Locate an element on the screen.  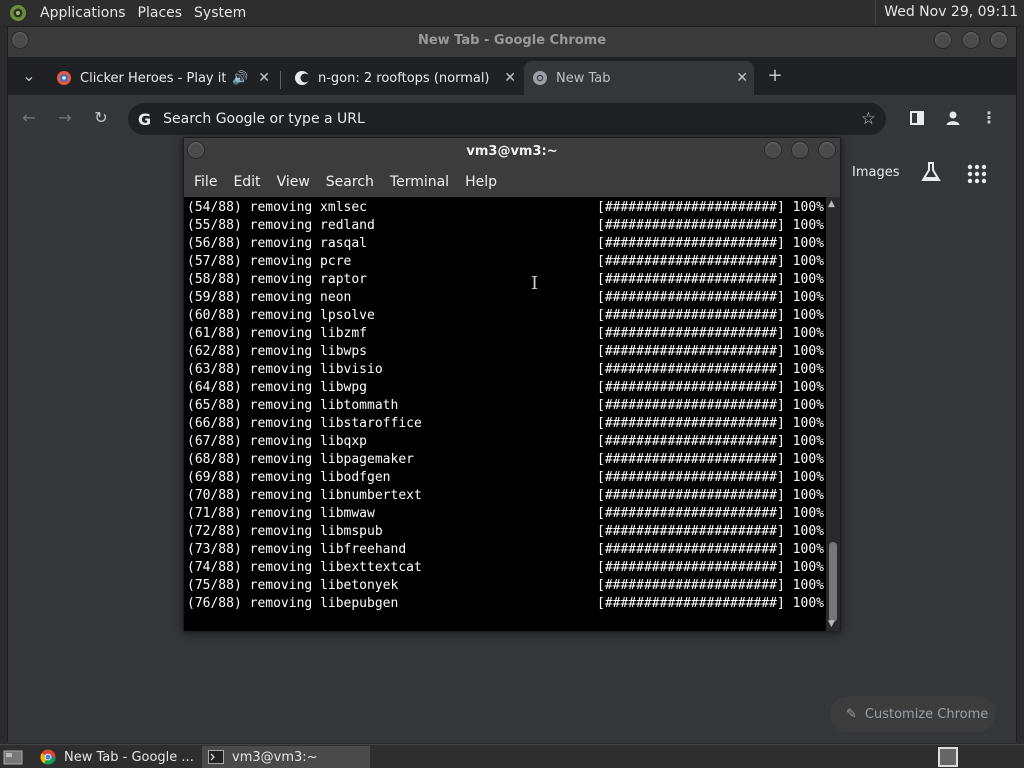
tab-new-tab: New Tab ✕ is located at coordinates (639, 78).